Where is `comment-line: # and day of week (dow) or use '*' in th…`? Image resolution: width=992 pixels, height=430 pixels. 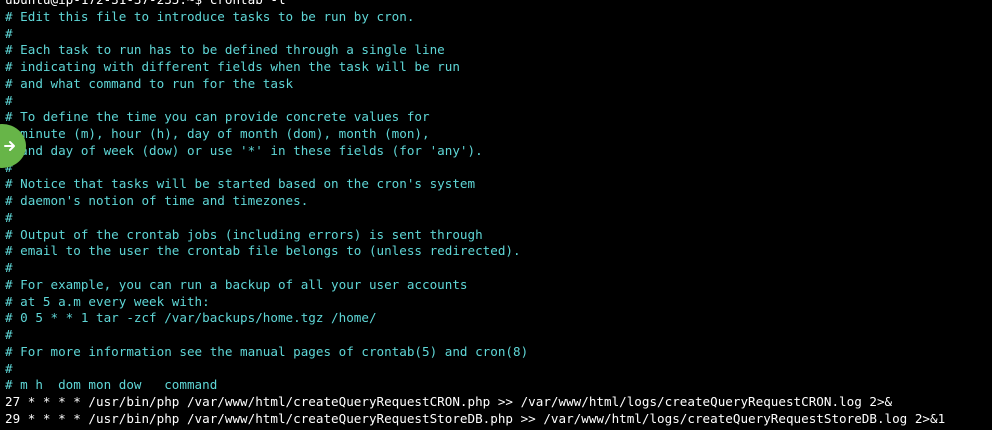
comment-line: # and day of week (dow) or use '*' in th… is located at coordinates (244, 150).